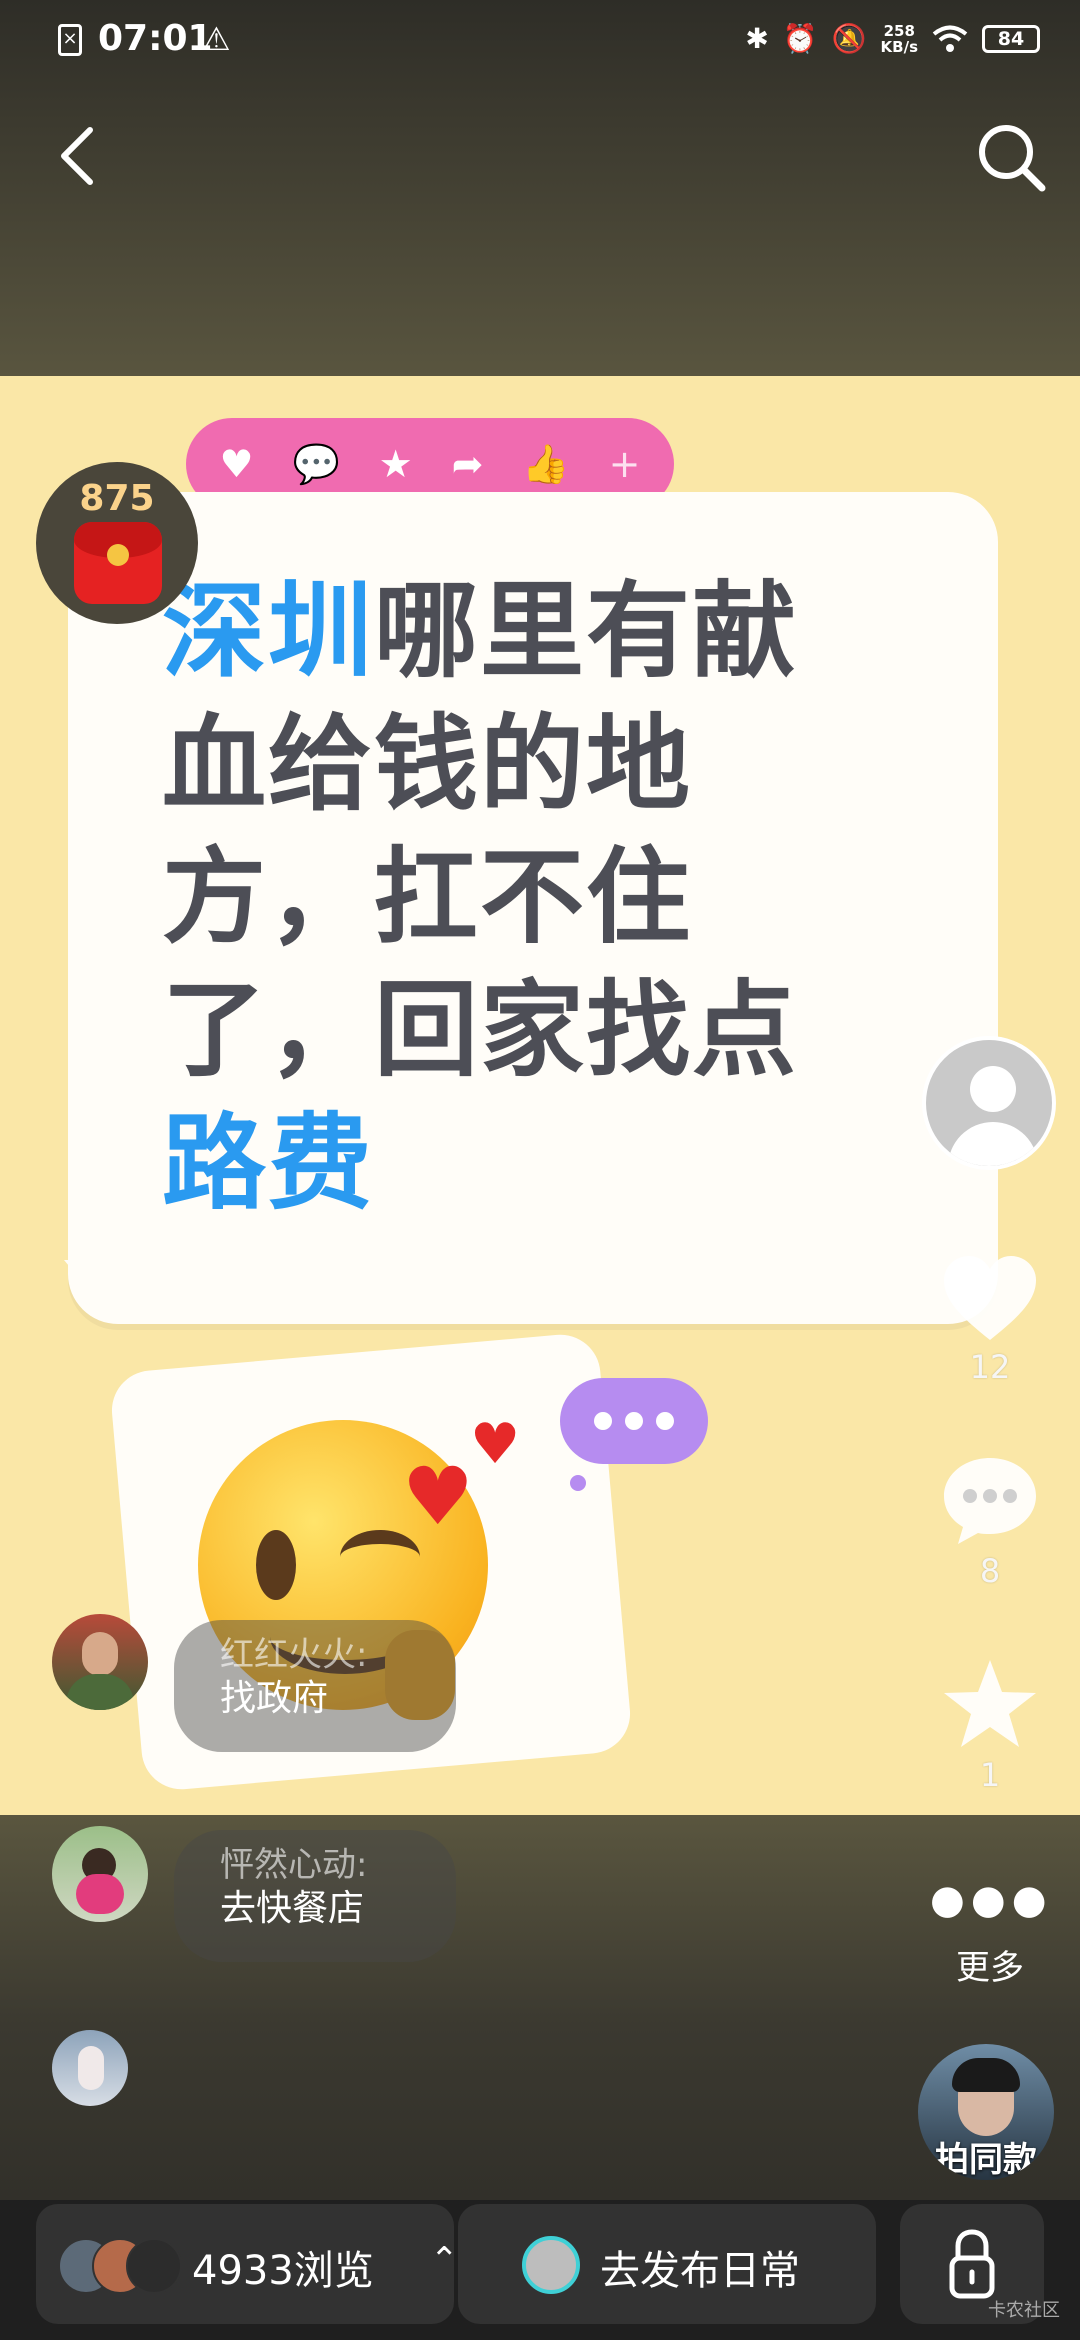  What do you see at coordinates (117, 498) in the screenshot?
I see `red-packet-count: 875` at bounding box center [117, 498].